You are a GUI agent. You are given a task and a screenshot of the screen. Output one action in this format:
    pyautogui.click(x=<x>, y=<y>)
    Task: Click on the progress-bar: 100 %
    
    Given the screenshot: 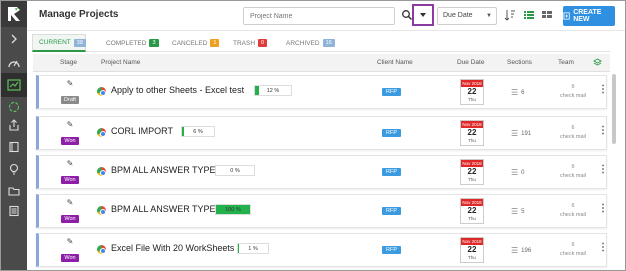 What is the action you would take?
    pyautogui.click(x=233, y=209)
    